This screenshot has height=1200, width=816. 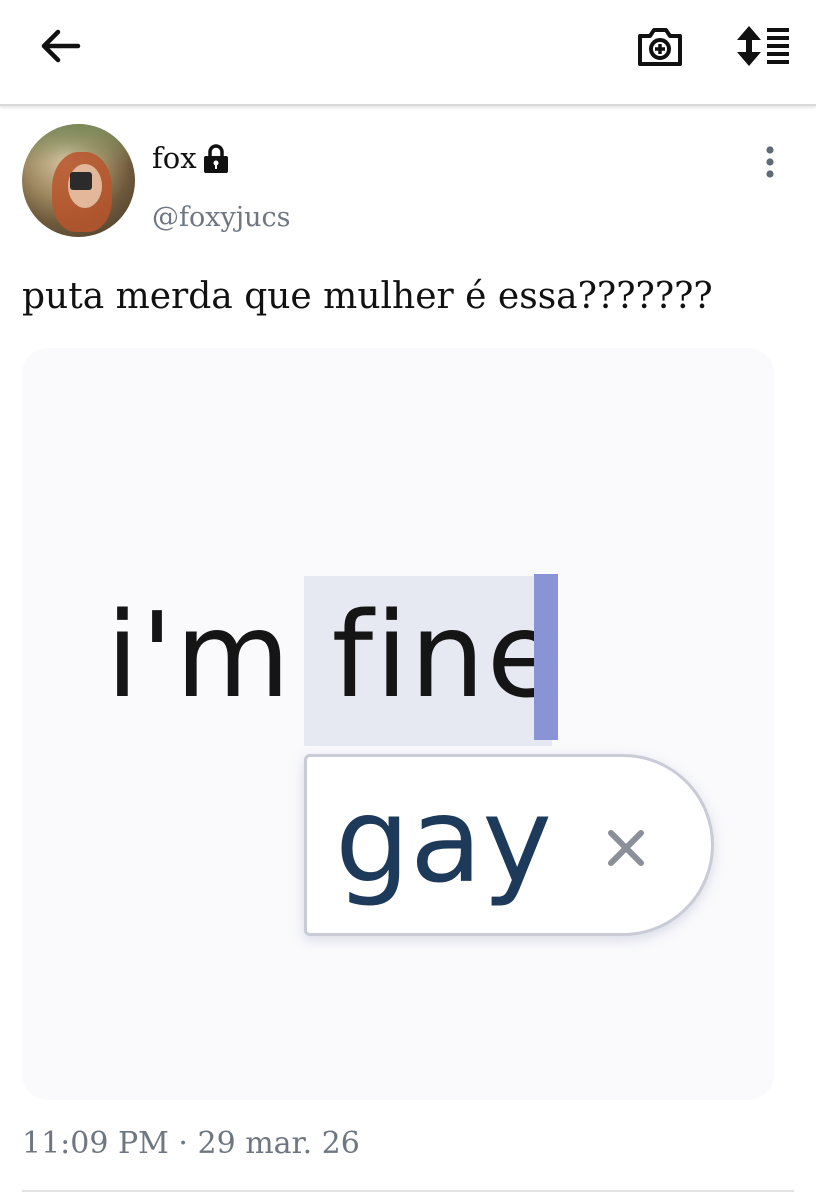 I want to click on top-bar, so click(x=408, y=53).